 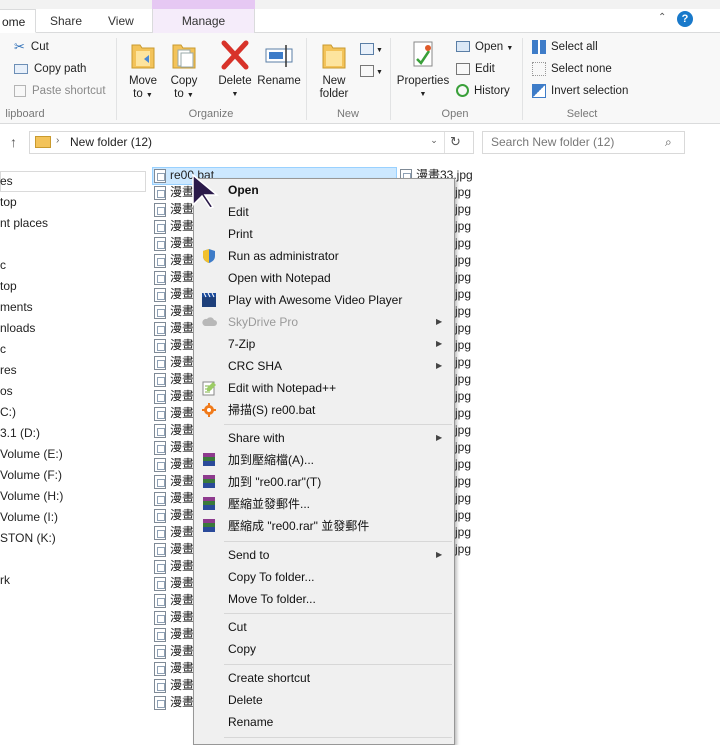 I want to click on menu-item-copy: Copy, so click(x=325, y=649).